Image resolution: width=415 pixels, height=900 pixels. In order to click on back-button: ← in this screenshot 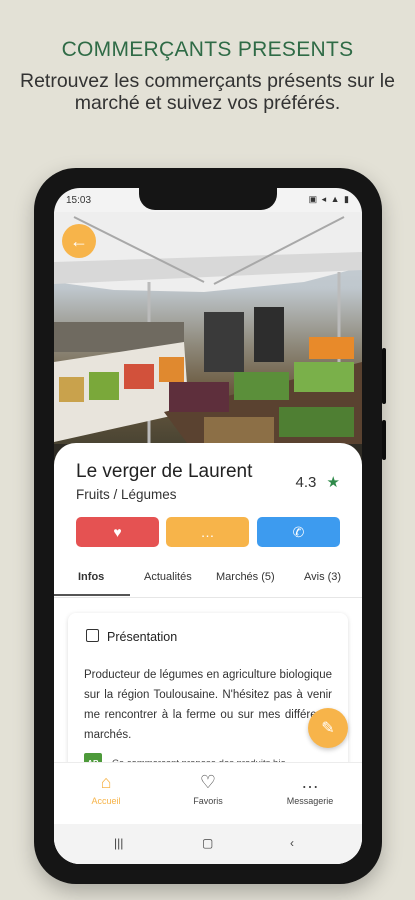, I will do `click(79, 241)`.